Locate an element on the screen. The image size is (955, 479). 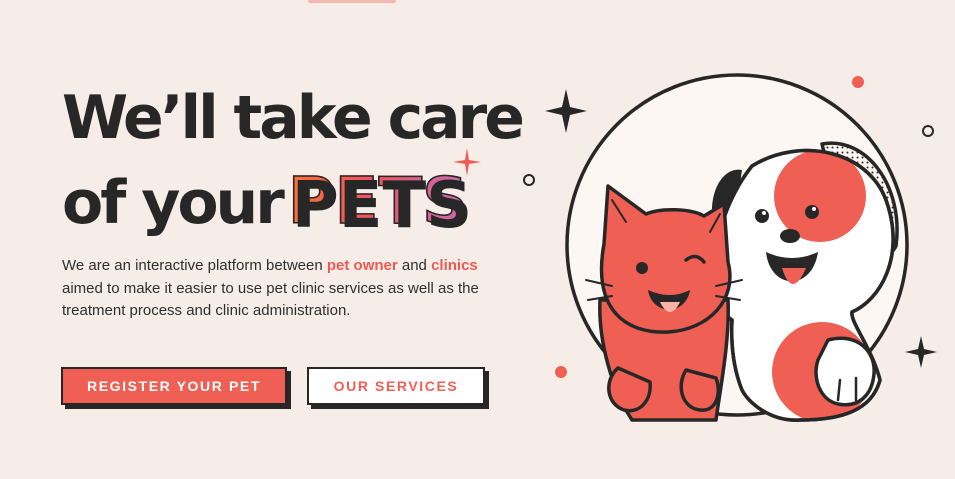
cat-eye is located at coordinates (642, 268).